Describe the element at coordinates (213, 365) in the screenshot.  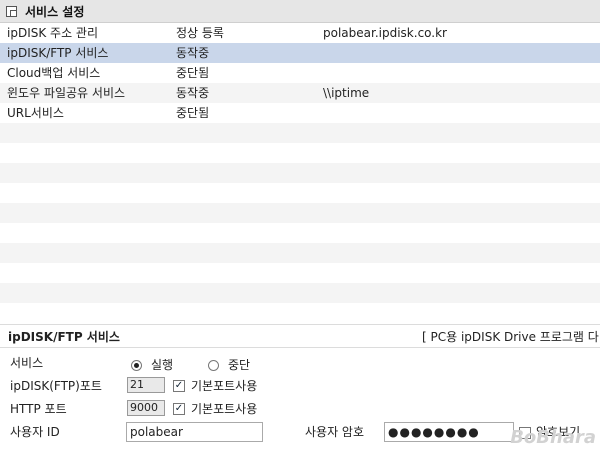
I see `stop-radio` at that location.